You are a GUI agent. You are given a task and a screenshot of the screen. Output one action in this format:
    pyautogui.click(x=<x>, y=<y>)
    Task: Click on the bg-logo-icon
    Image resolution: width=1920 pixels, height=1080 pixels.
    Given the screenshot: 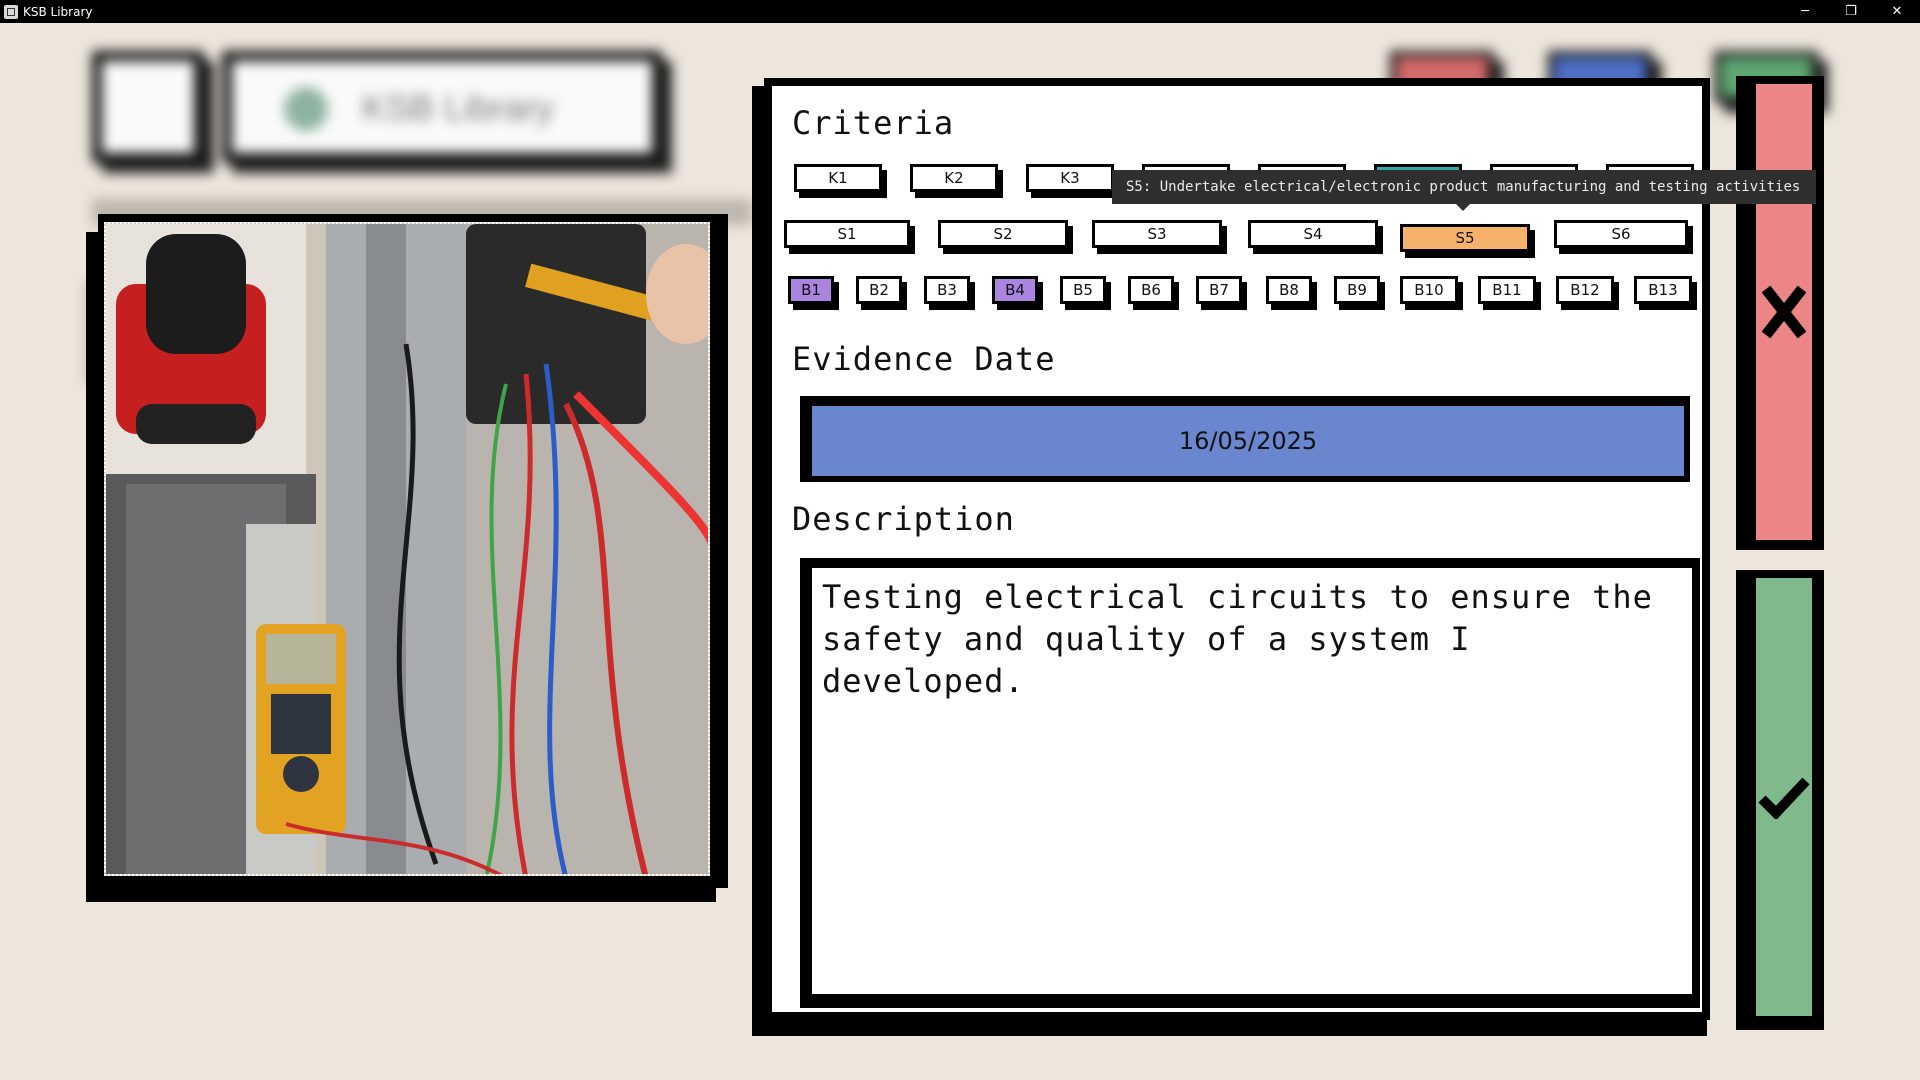 What is the action you would take?
    pyautogui.click(x=306, y=109)
    